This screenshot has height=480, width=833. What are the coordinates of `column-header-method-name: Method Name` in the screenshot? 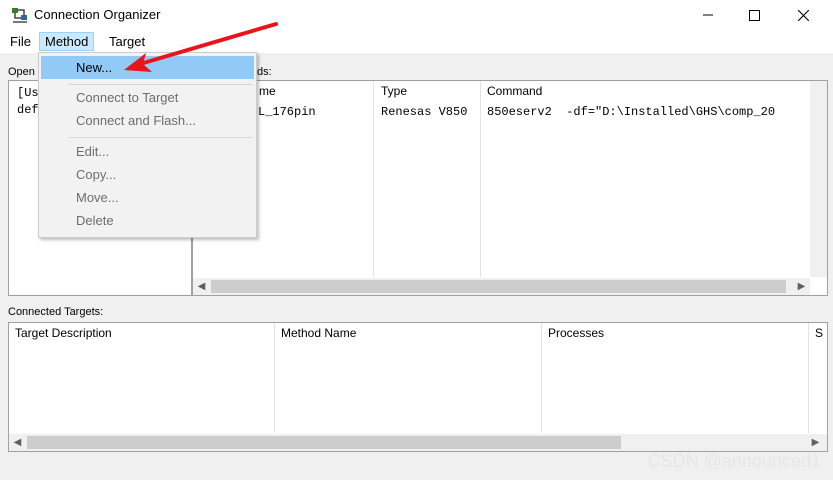 It's located at (408, 333).